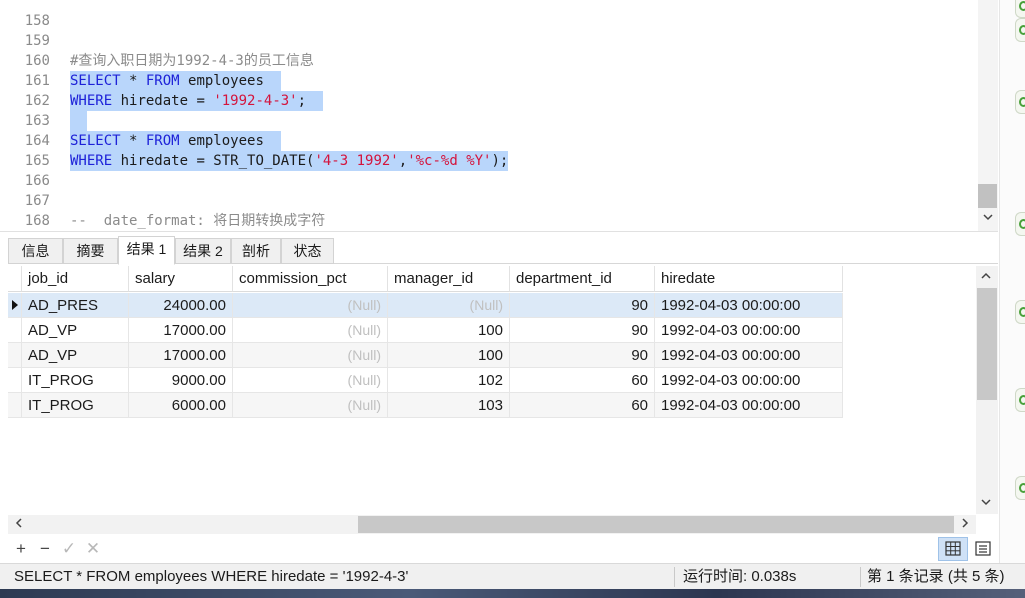 The height and width of the screenshot is (598, 1025). I want to click on chevron-right-icon, so click(965, 524).